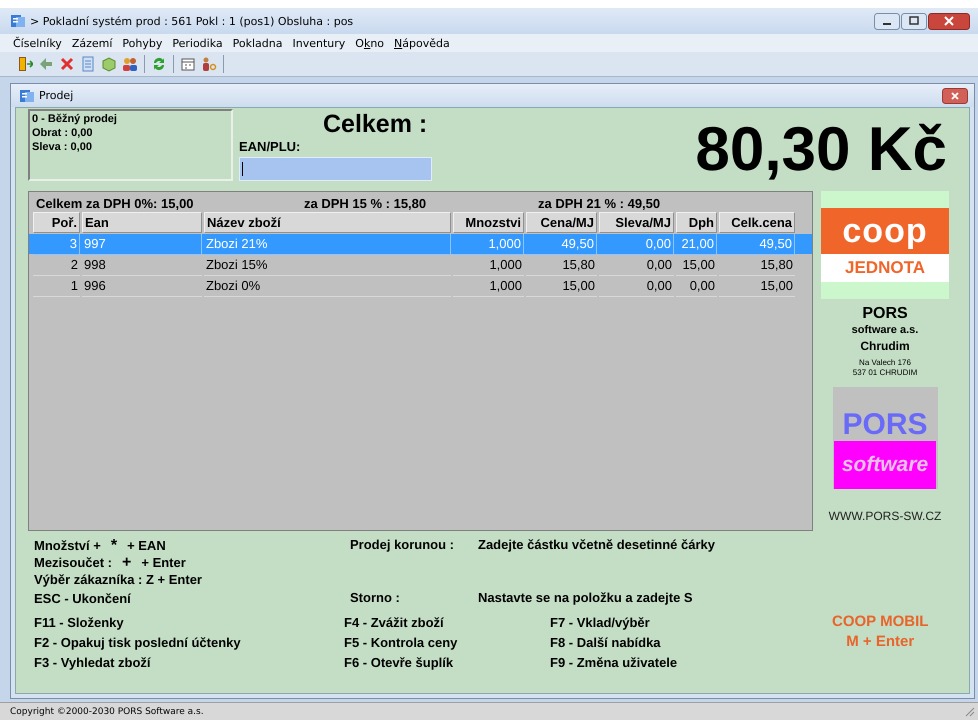 The image size is (978, 720). What do you see at coordinates (614, 662) in the screenshot?
I see `shortcut-text: F9 - Změna uživatele` at bounding box center [614, 662].